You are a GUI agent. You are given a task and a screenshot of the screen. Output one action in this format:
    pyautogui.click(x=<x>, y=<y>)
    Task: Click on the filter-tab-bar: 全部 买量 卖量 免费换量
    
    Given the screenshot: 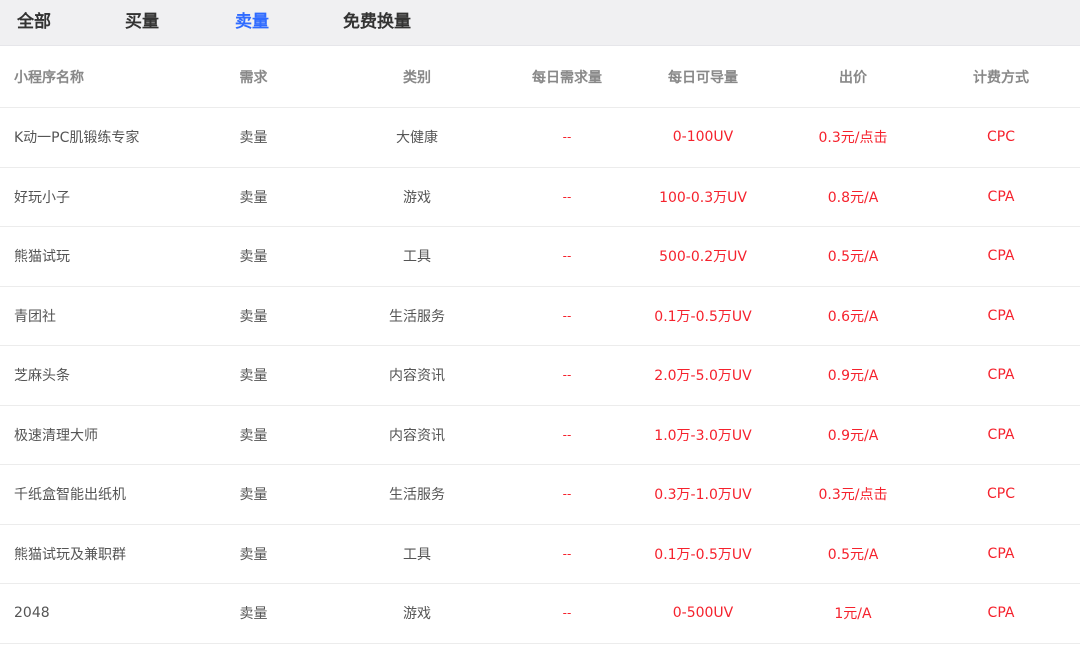 What is the action you would take?
    pyautogui.click(x=540, y=23)
    